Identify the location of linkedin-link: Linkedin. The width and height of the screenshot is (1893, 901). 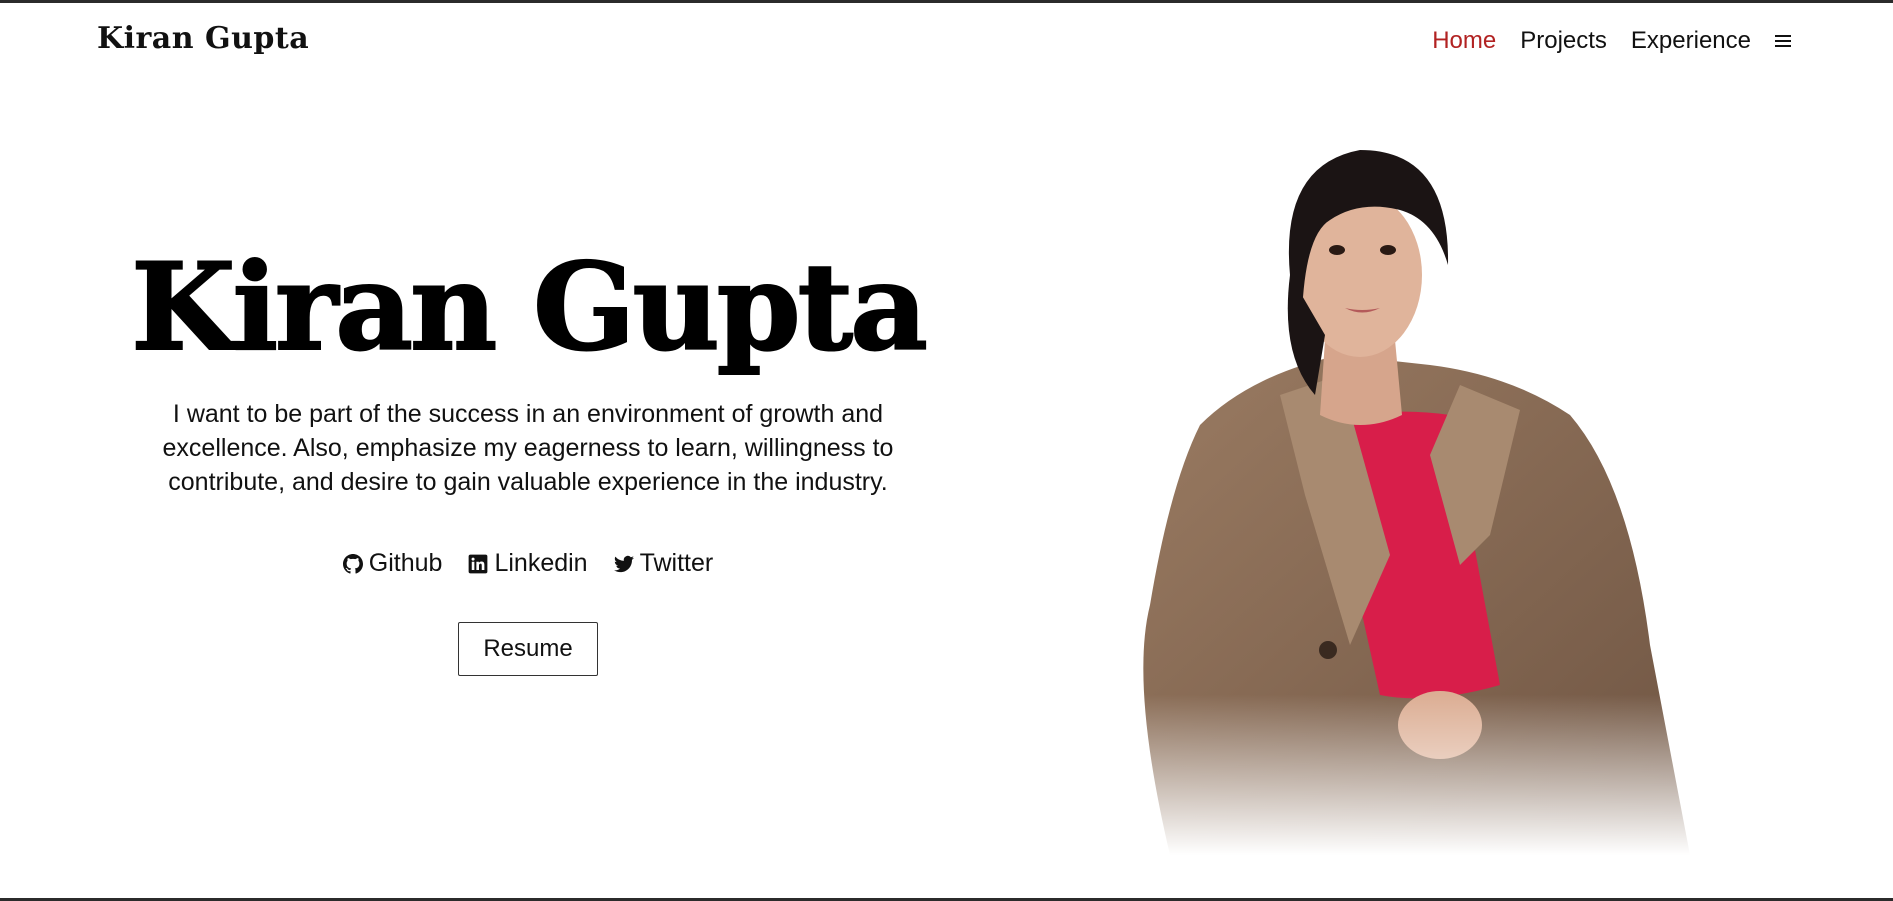
(528, 563).